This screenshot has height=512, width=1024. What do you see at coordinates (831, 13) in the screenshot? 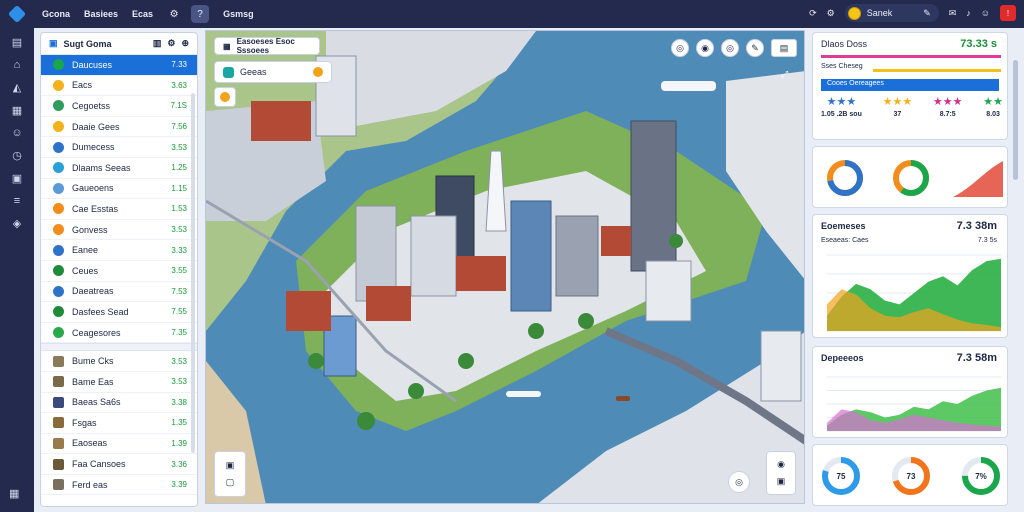
I see `gear-icon: ⚙` at bounding box center [831, 13].